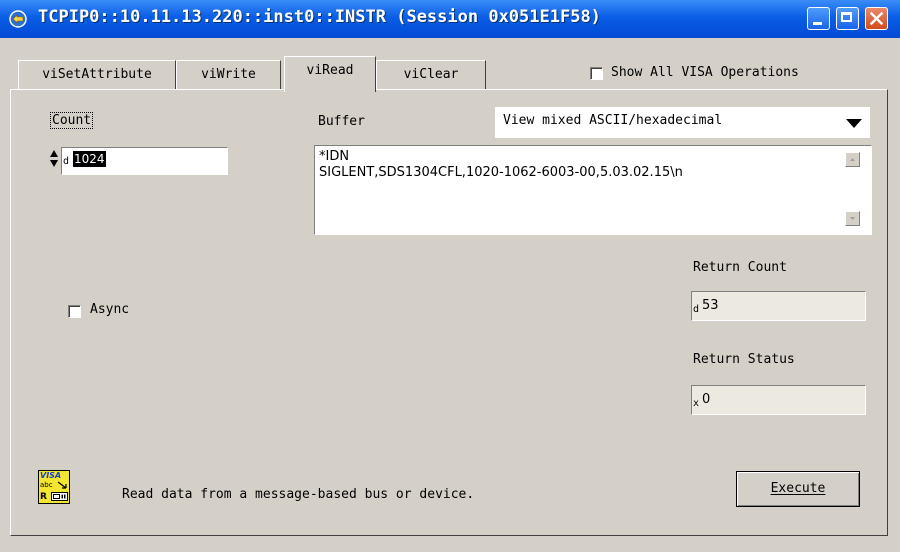  I want to click on execute-button: Execute, so click(798, 489).